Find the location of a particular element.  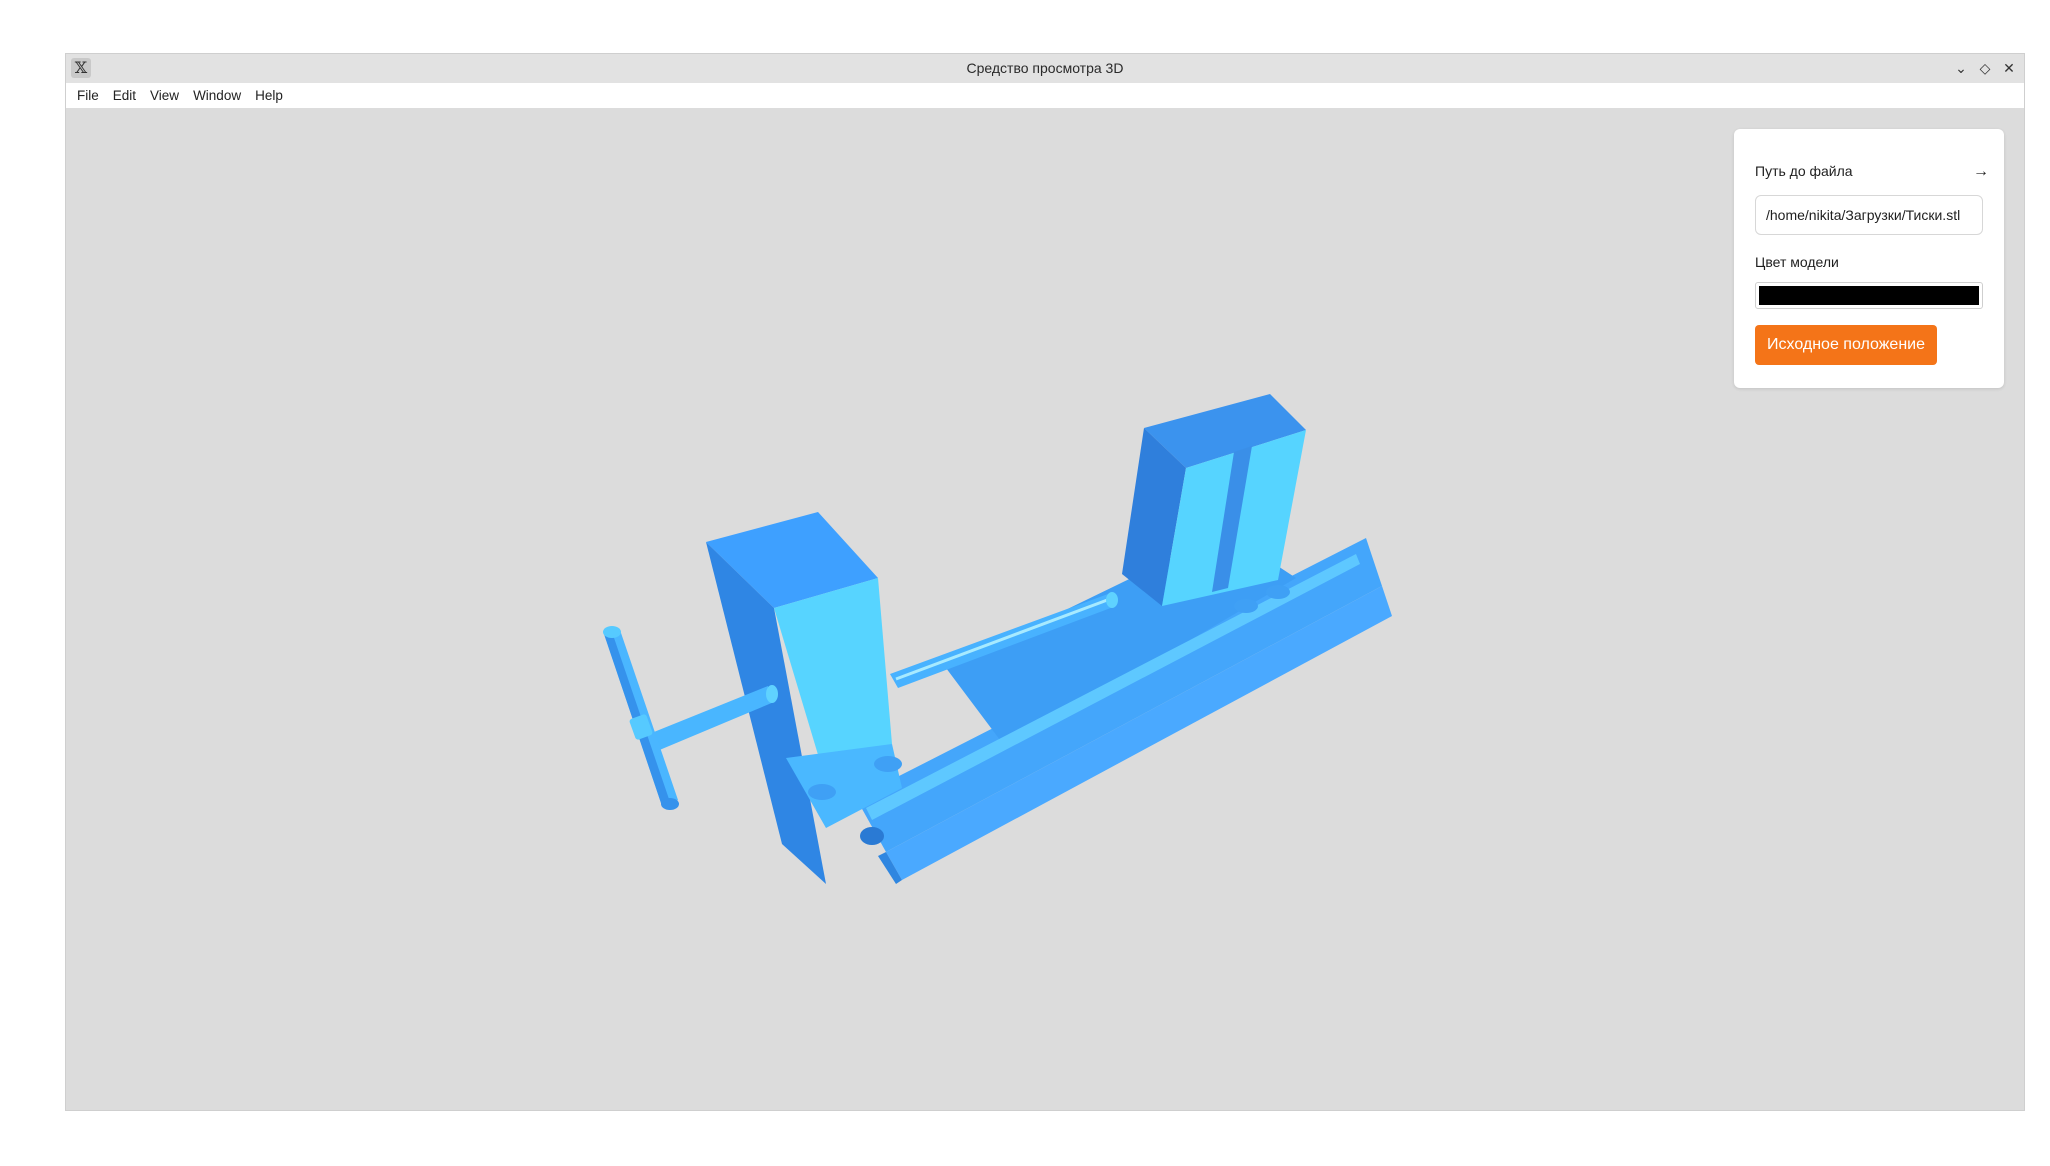

model-handle-rod-end is located at coordinates (772, 694).